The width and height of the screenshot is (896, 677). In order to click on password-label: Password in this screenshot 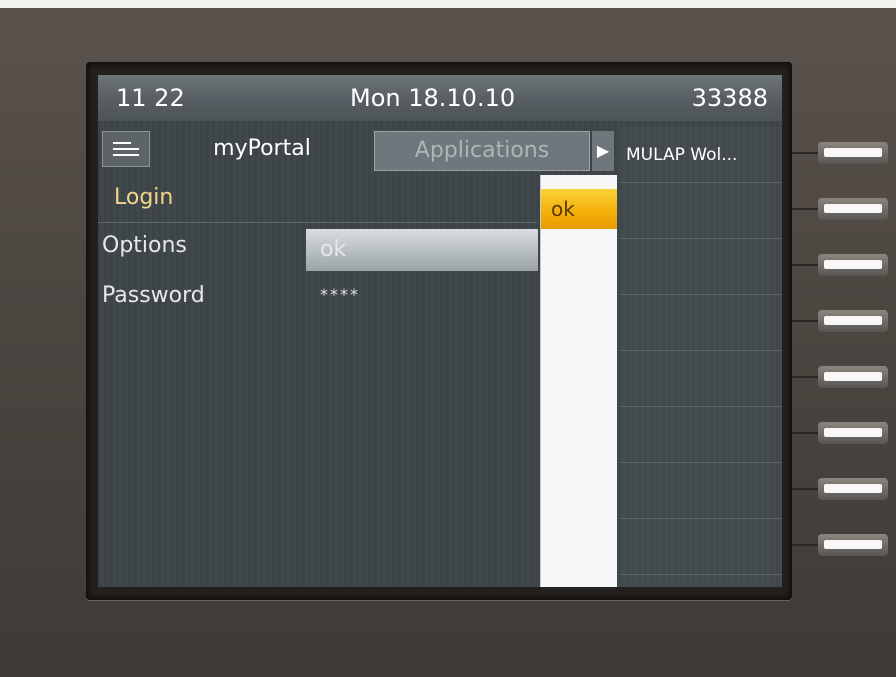, I will do `click(153, 295)`.